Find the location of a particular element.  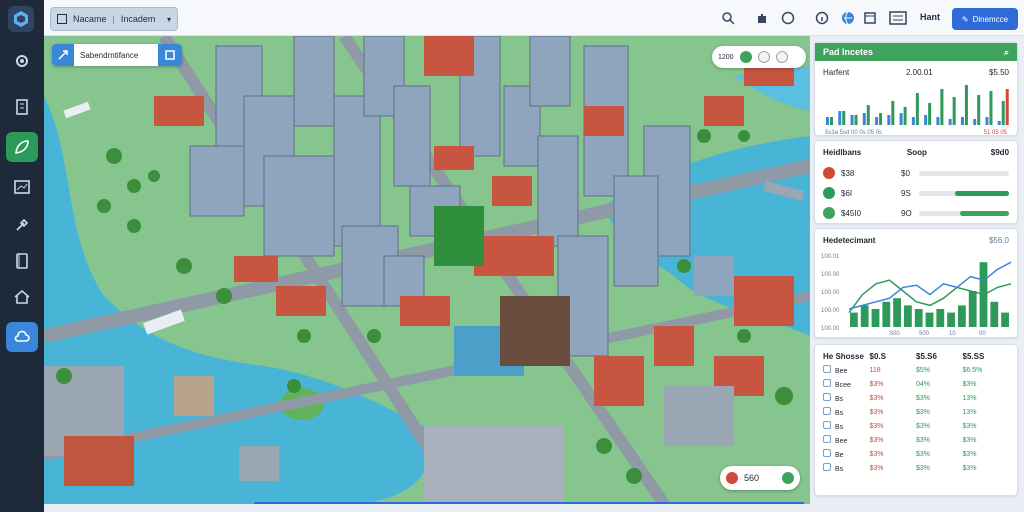

tab-selector: Nacame | Incadem ▾ is located at coordinates (114, 19).